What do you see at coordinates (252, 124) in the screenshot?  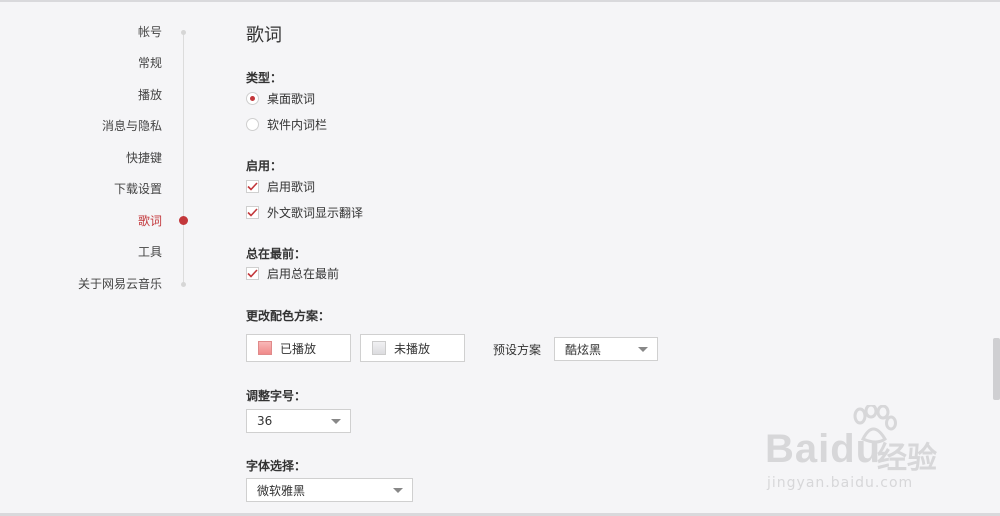 I see `radio-unselected-icon` at bounding box center [252, 124].